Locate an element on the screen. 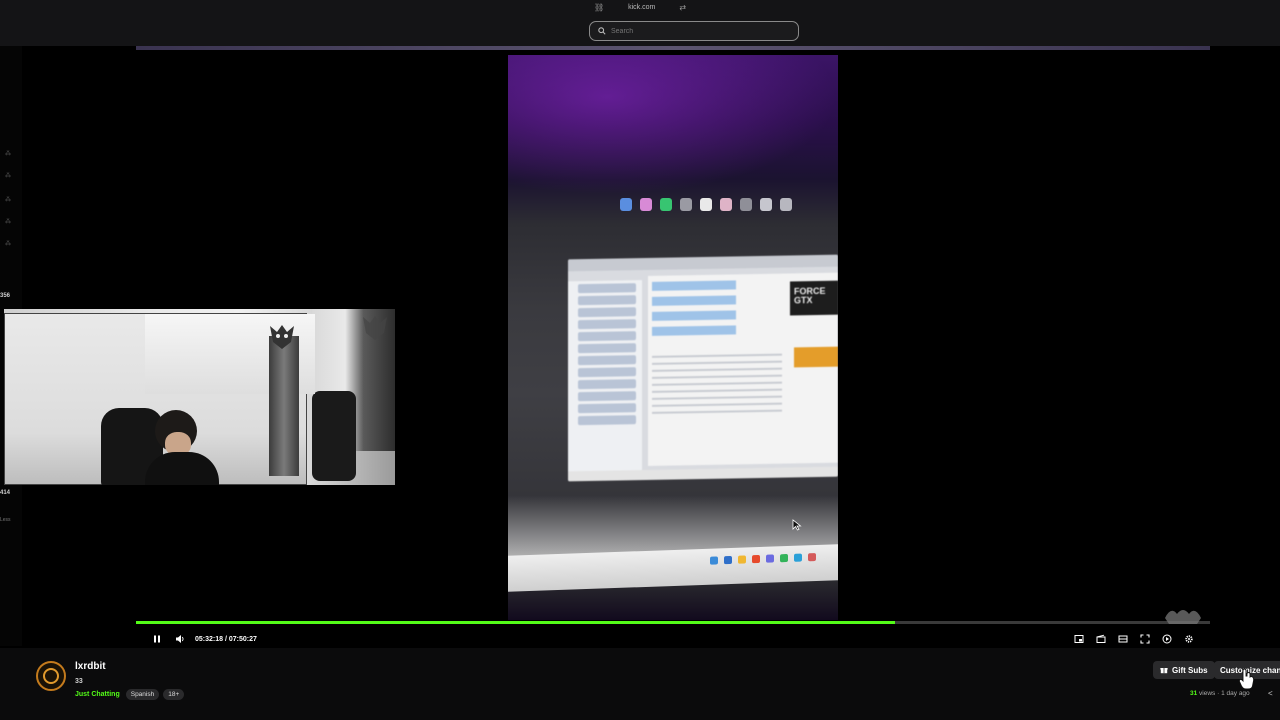 This screenshot has height=720, width=1280. seek-bar is located at coordinates (673, 622).